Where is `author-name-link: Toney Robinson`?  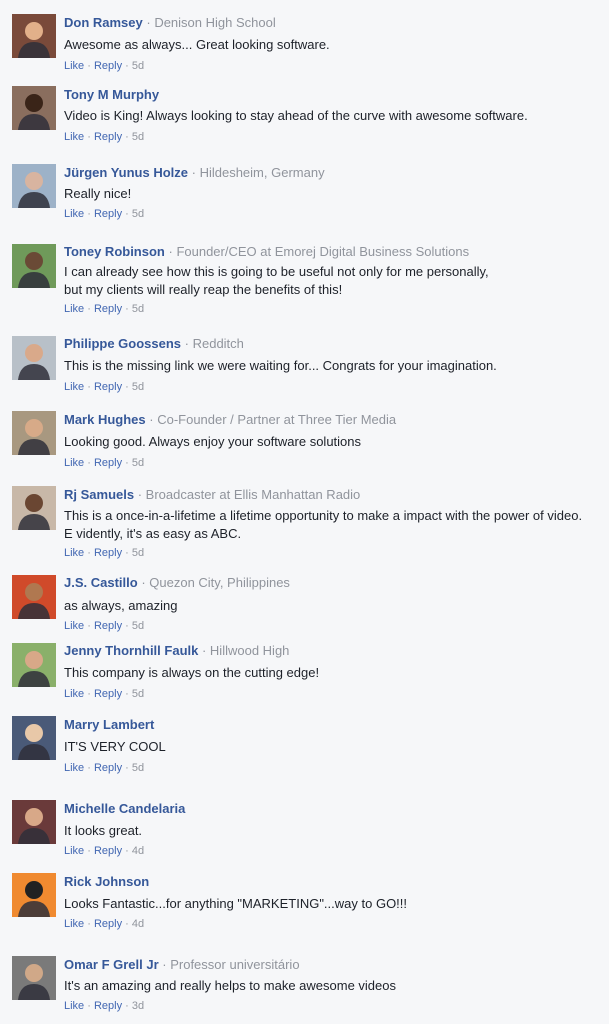 author-name-link: Toney Robinson is located at coordinates (114, 251).